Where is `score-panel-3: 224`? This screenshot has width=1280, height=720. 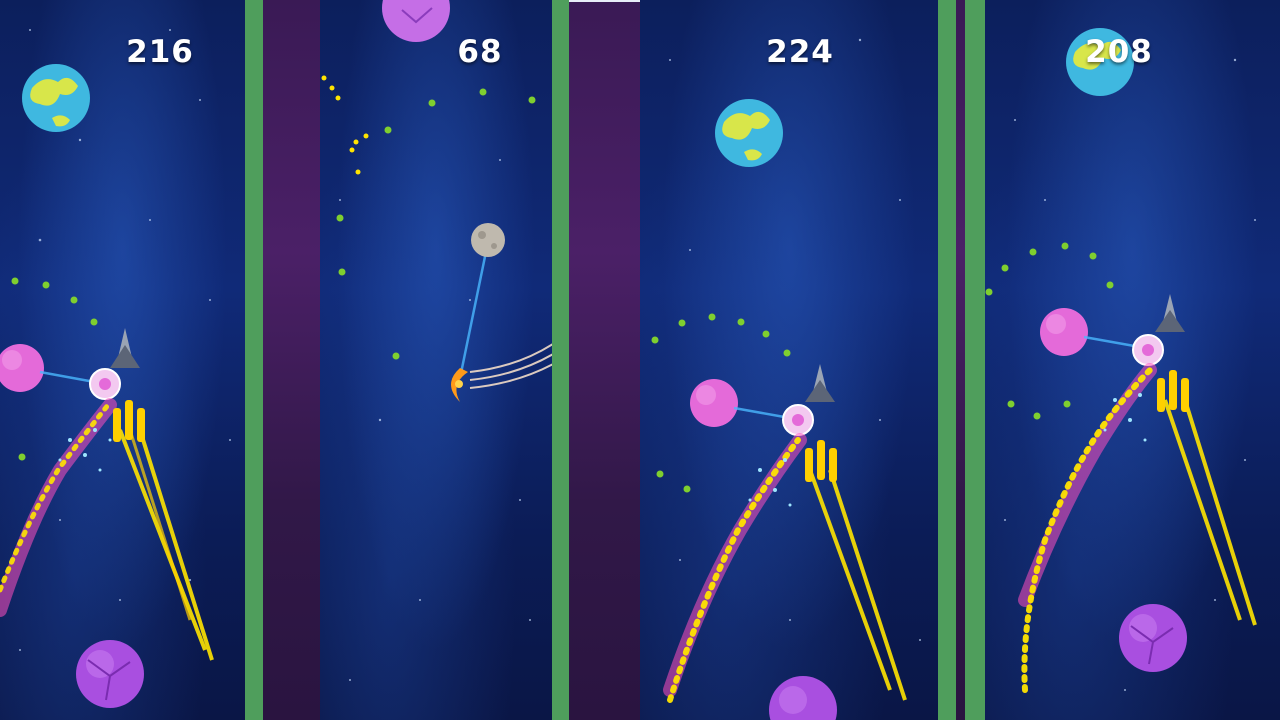 score-panel-3: 224 is located at coordinates (800, 52).